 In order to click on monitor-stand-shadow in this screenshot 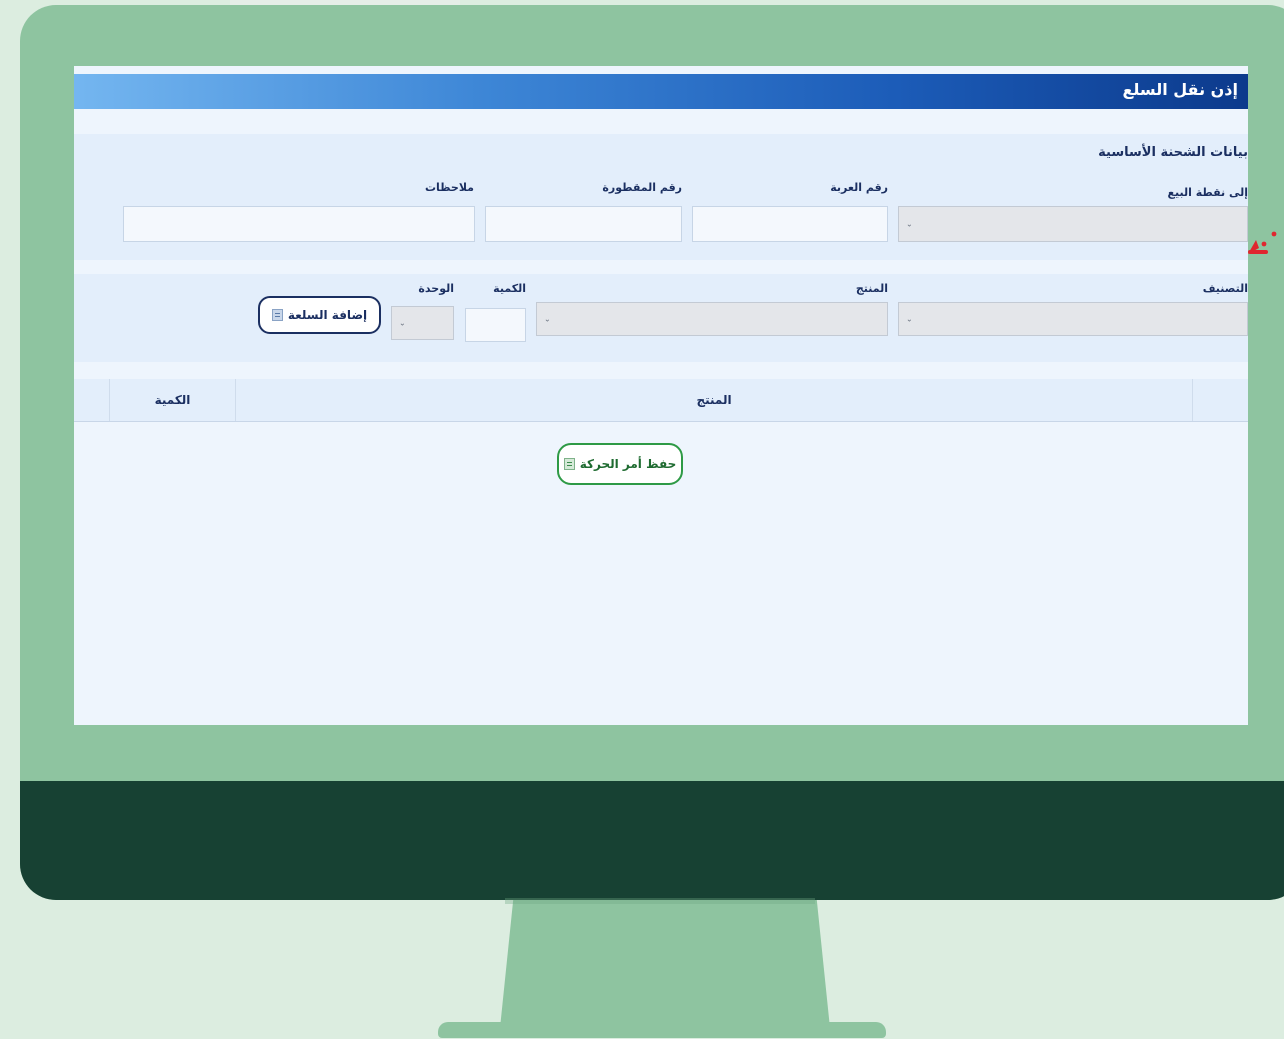, I will do `click(660, 901)`.